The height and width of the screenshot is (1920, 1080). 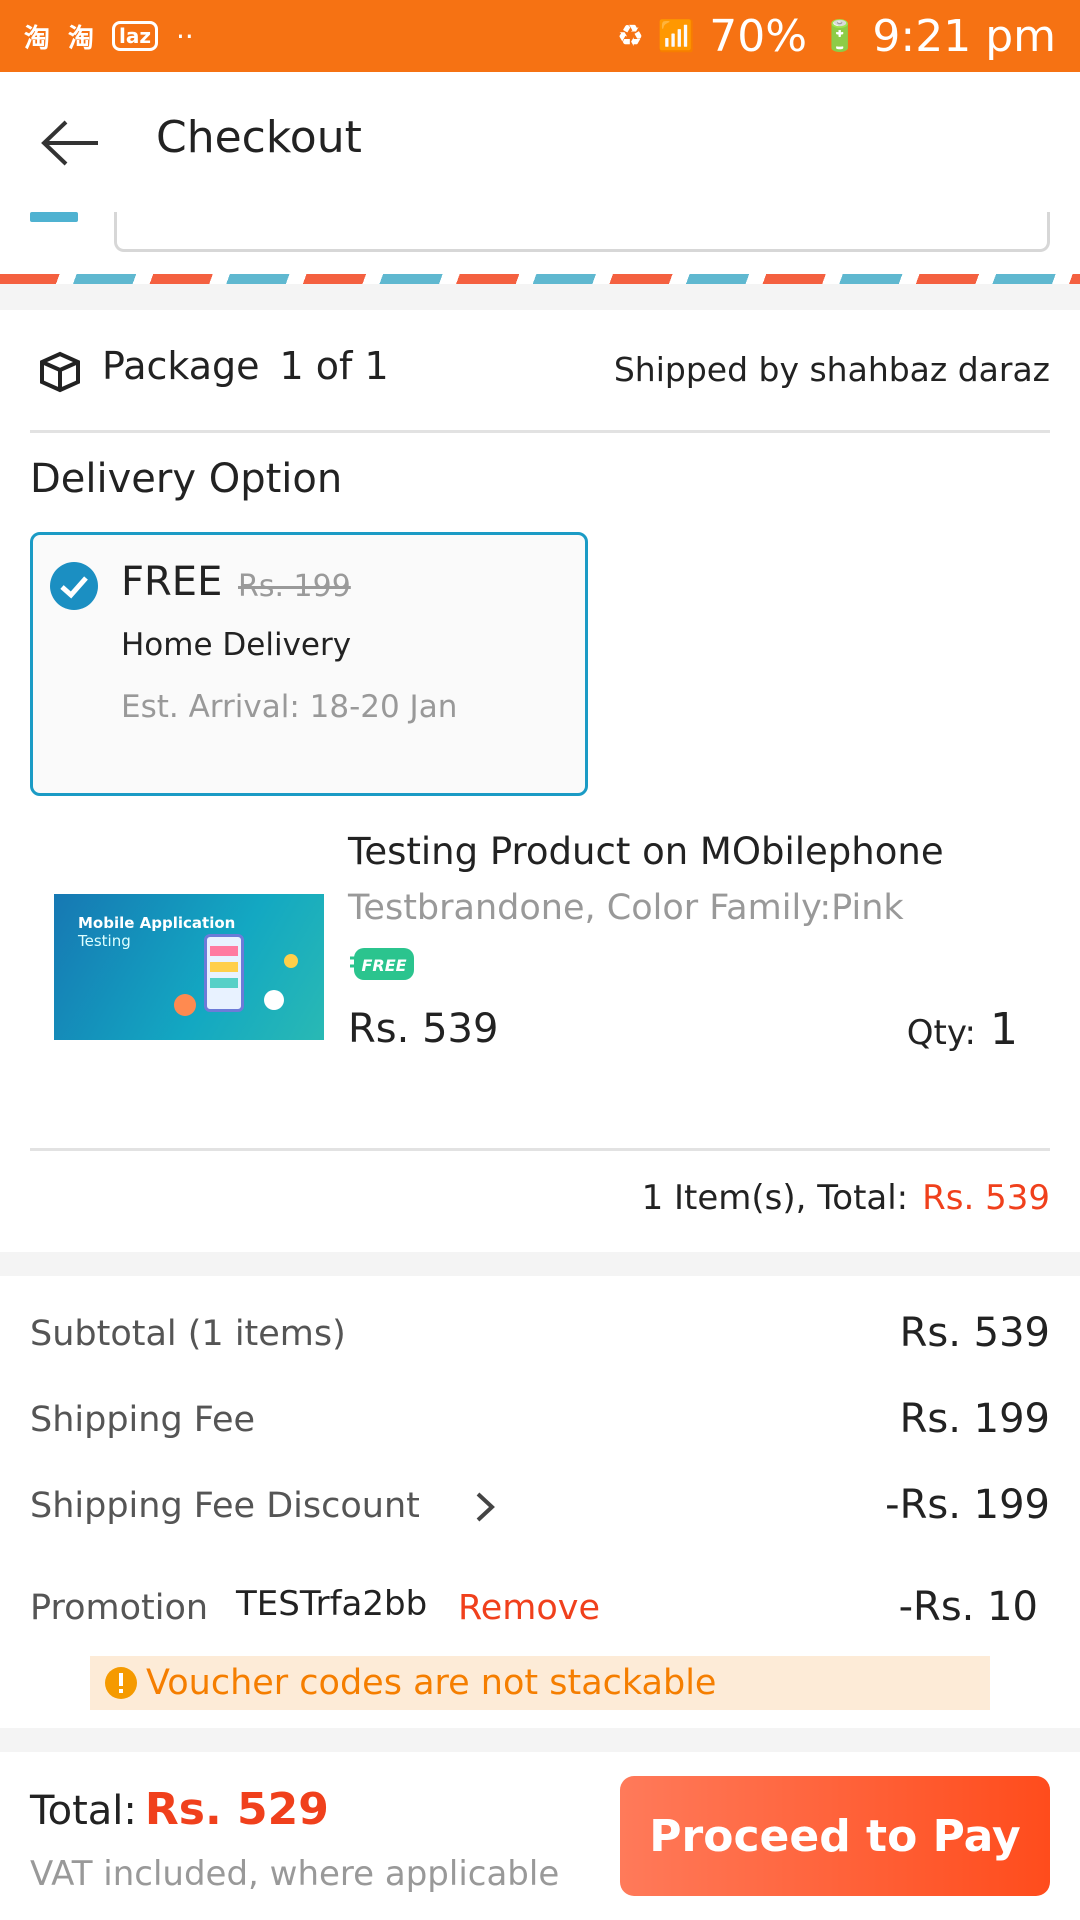 I want to click on product-name: Testing Product on MObilephone, so click(x=646, y=851).